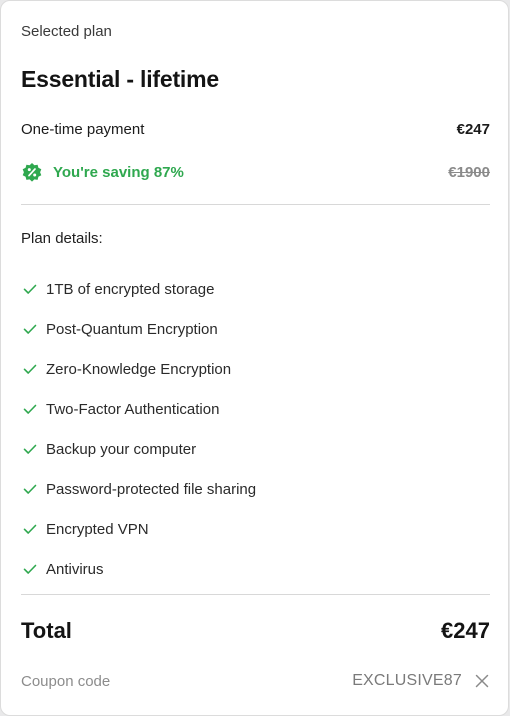  I want to click on payment-row: One-time payment €247, so click(255, 129).